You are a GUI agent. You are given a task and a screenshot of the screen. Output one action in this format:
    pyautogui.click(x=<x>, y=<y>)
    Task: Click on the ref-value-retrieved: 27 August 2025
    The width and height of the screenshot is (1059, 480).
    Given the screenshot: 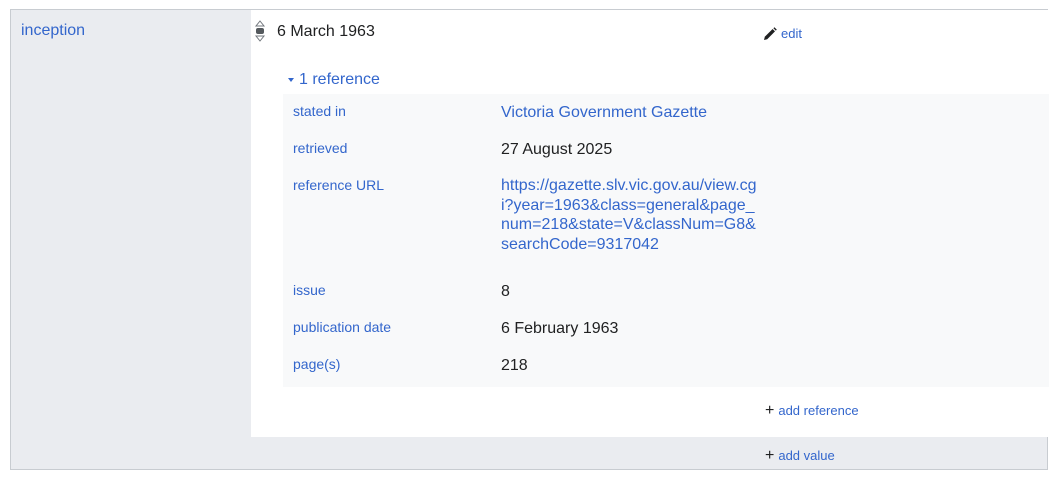 What is the action you would take?
    pyautogui.click(x=557, y=149)
    